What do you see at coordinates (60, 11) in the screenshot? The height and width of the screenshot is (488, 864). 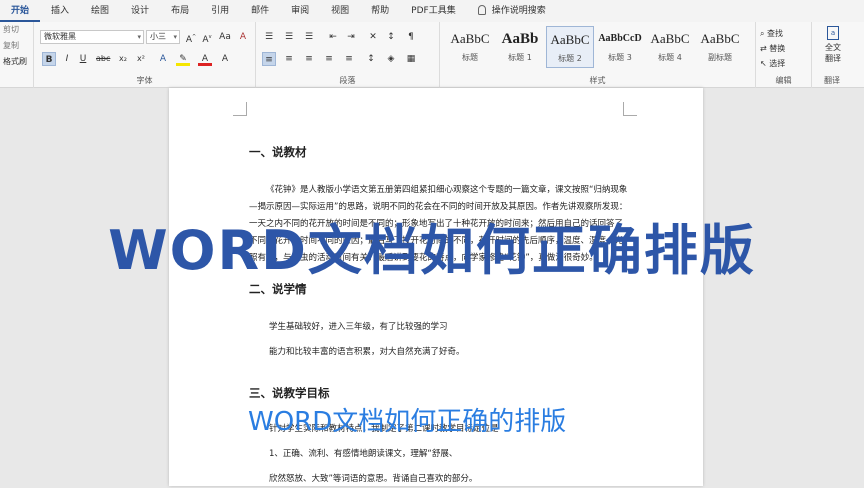 I see `tab-insert: 插入` at bounding box center [60, 11].